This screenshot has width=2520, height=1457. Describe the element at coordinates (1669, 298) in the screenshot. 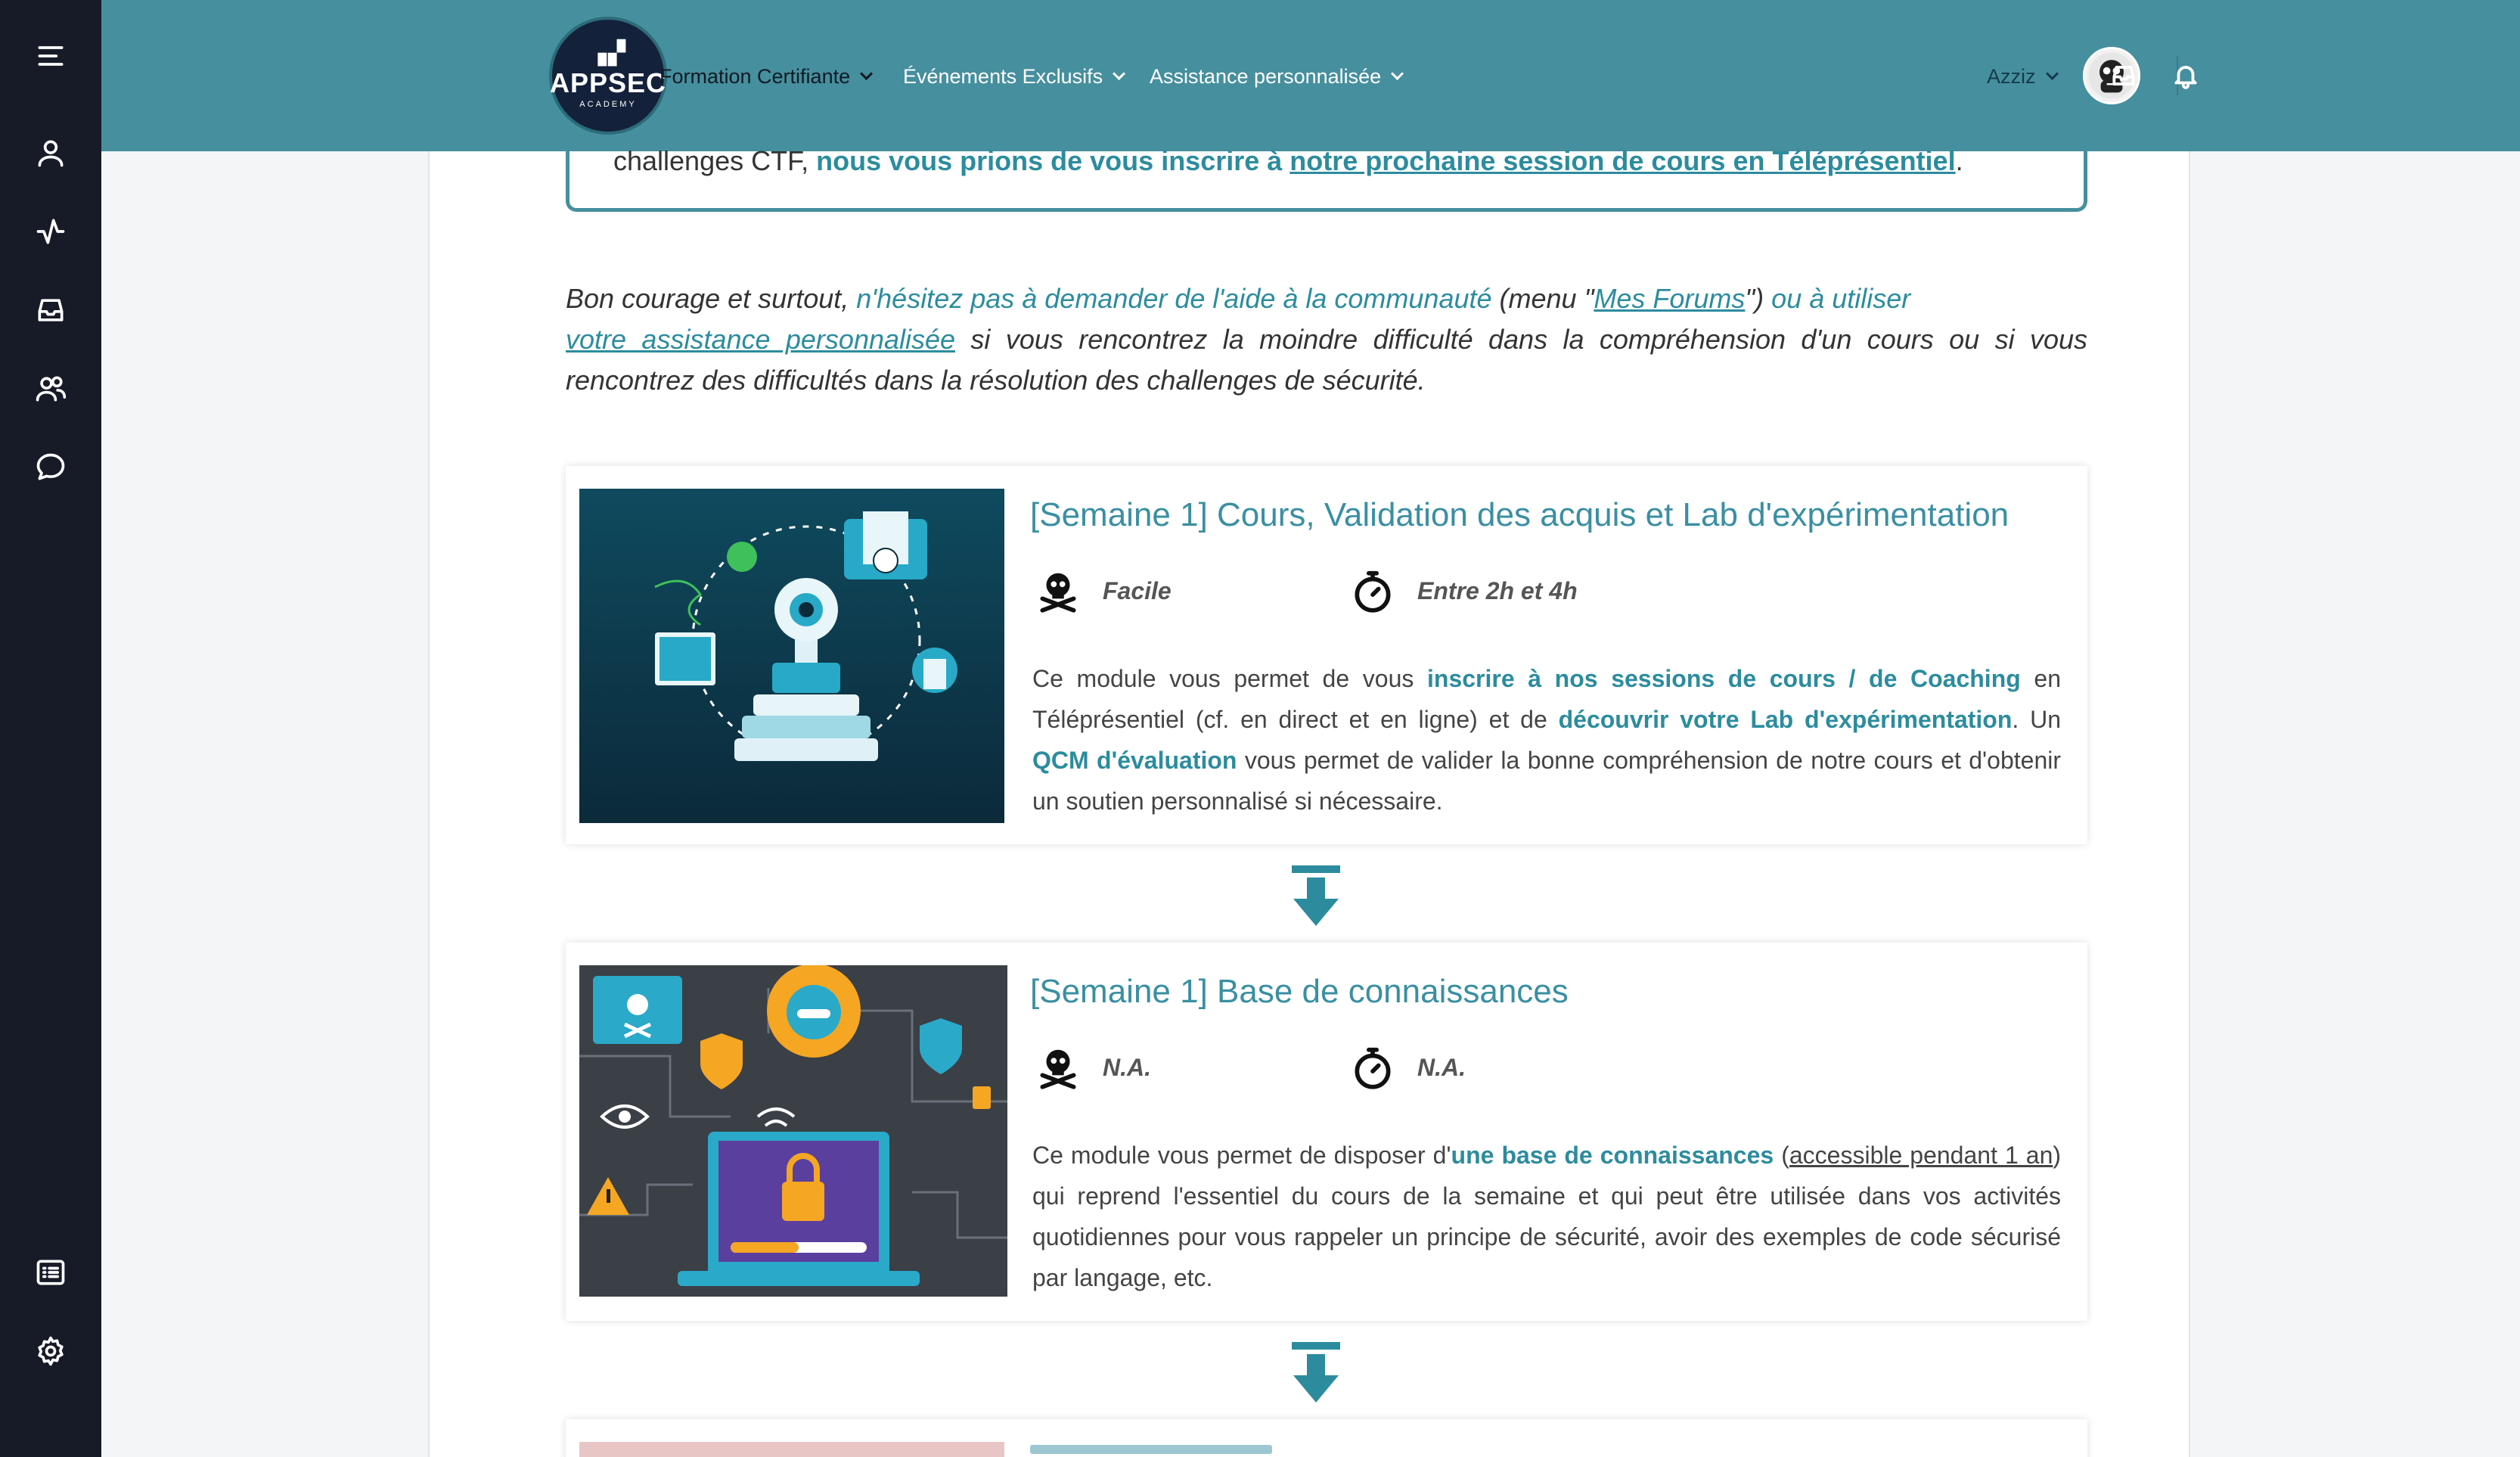

I see `forums-link: Mes Forums` at that location.